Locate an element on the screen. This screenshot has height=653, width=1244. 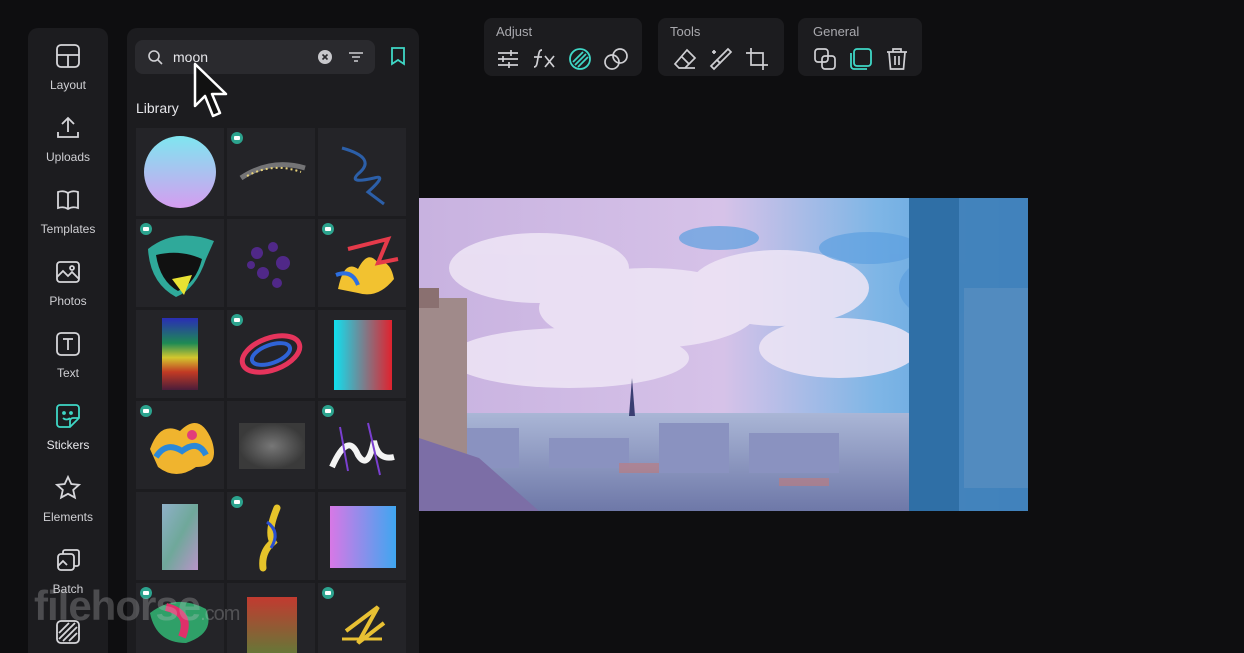
sidebar-item-photos: Photos is located at coordinates (68, 290).